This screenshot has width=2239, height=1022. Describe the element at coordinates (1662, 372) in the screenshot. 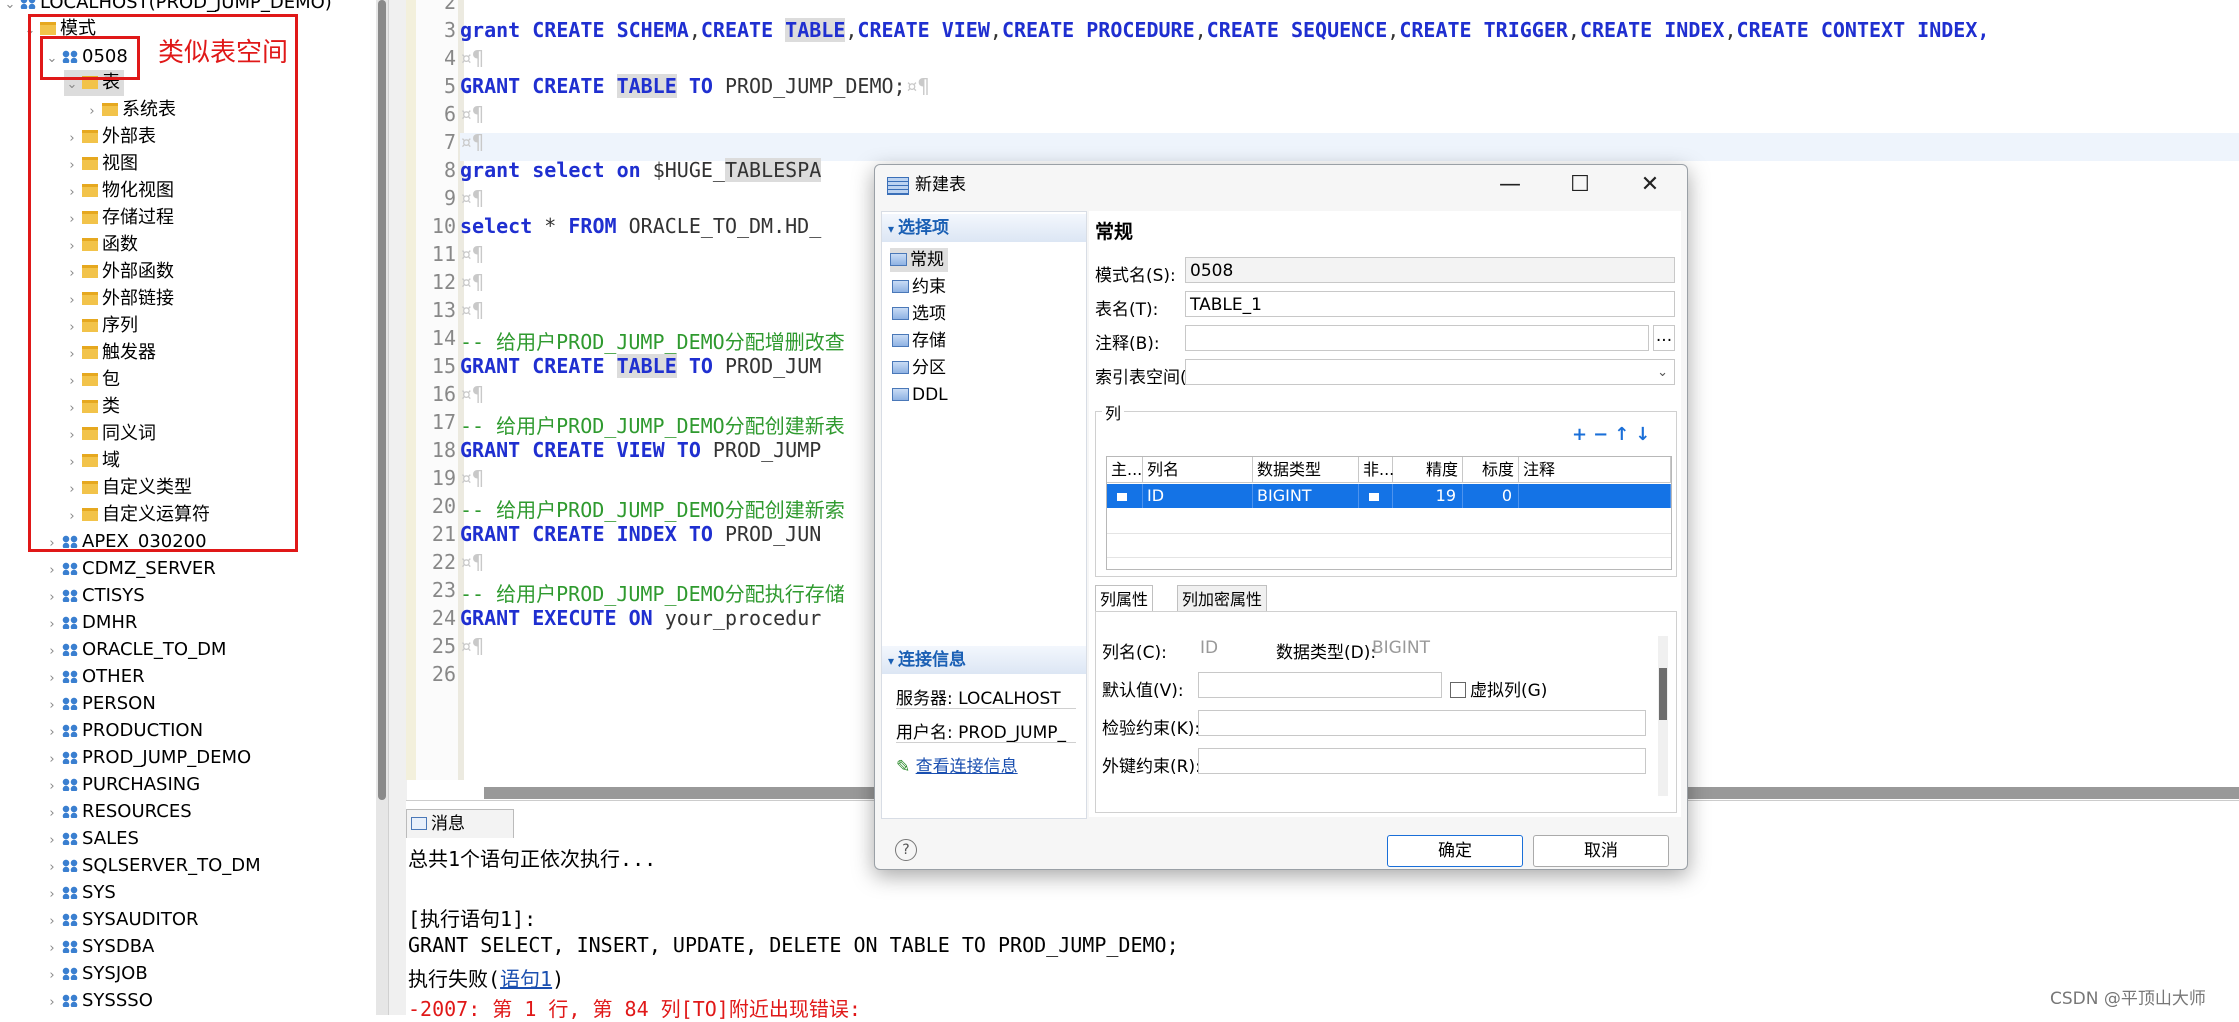

I see `chevron-down-icon: ⌄` at that location.